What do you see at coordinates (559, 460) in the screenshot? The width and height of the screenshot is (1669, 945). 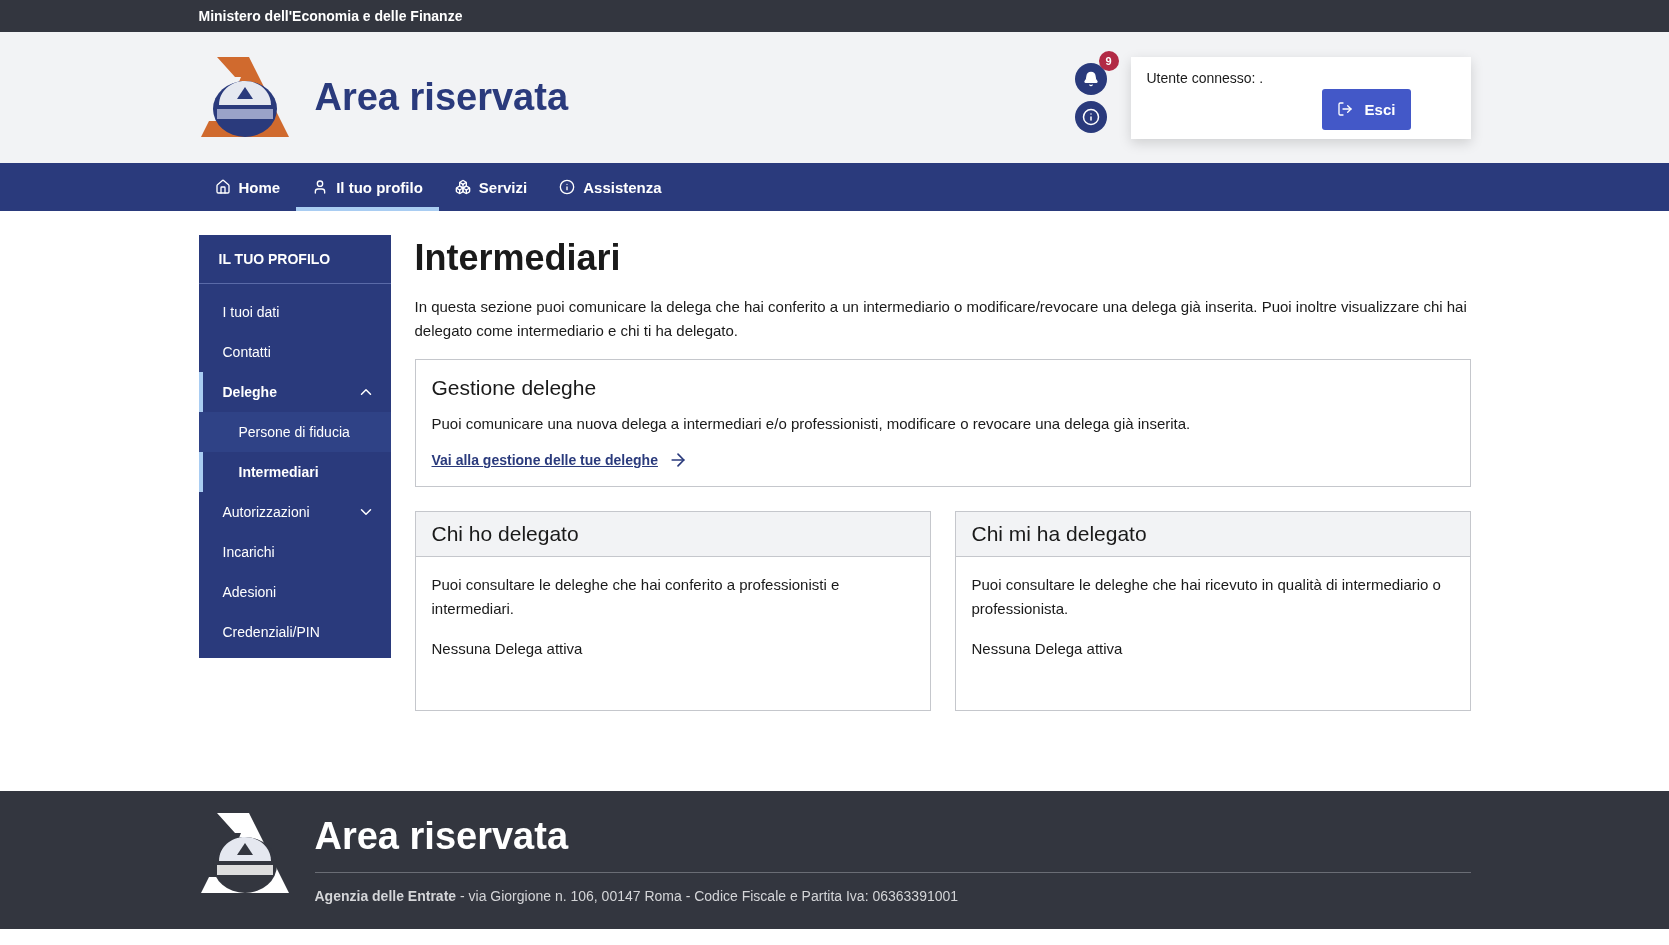 I see `manage-delegations-link: Vai alla gestione delle tue deleghe` at bounding box center [559, 460].